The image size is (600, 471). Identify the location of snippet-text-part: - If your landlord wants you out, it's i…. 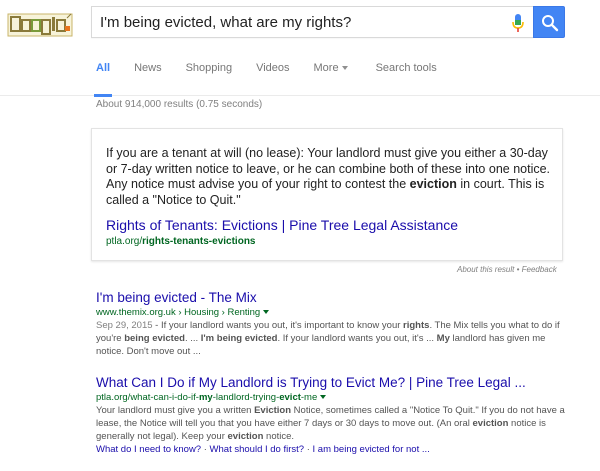
(278, 325).